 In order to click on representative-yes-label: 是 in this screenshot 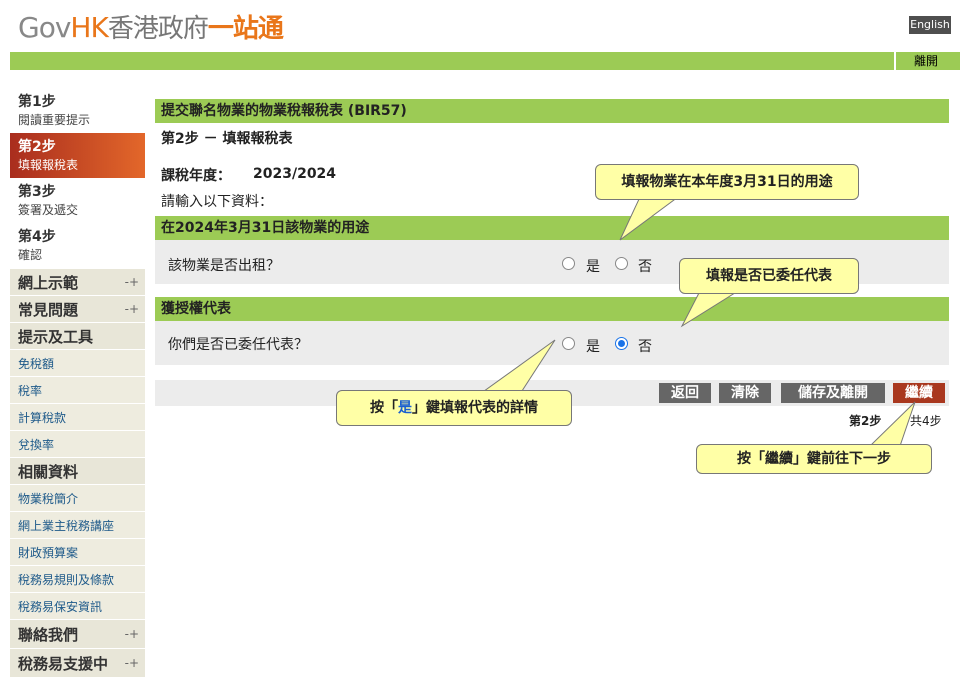, I will do `click(593, 347)`.